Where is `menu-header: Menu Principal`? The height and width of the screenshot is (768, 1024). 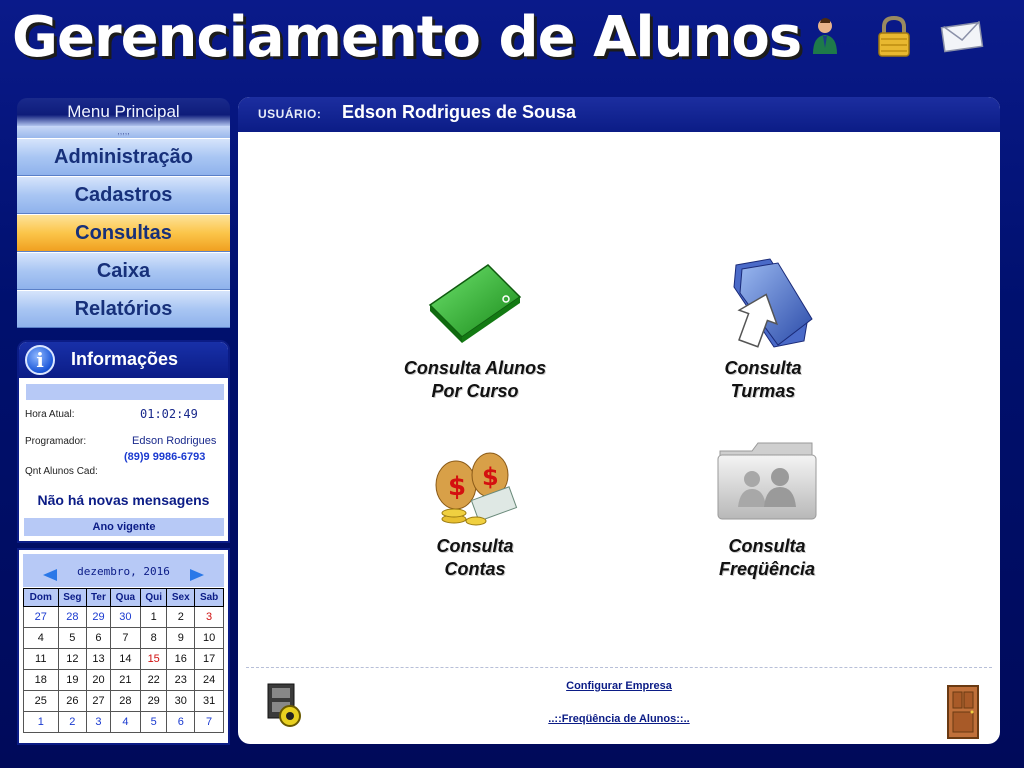 menu-header: Menu Principal is located at coordinates (123, 112).